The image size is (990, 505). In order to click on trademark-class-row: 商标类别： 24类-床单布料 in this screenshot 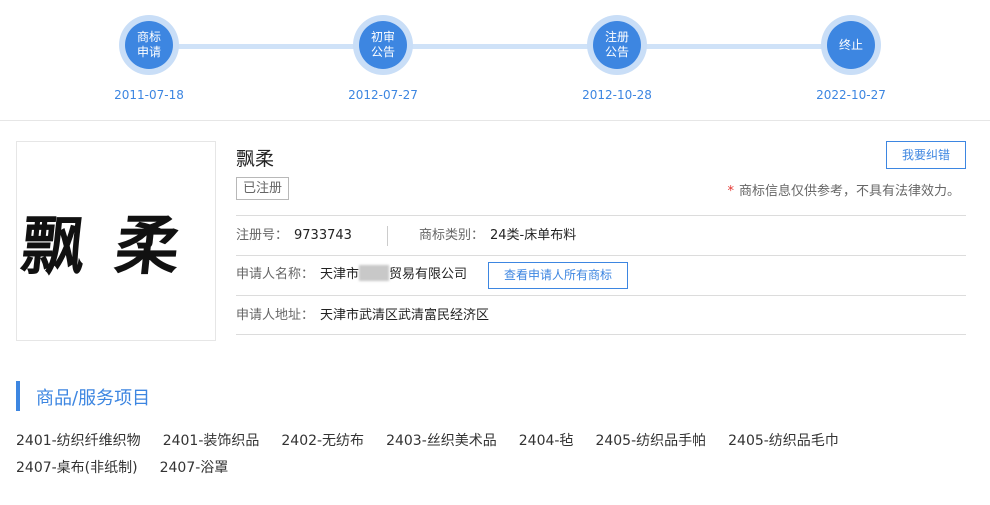, I will do `click(497, 236)`.